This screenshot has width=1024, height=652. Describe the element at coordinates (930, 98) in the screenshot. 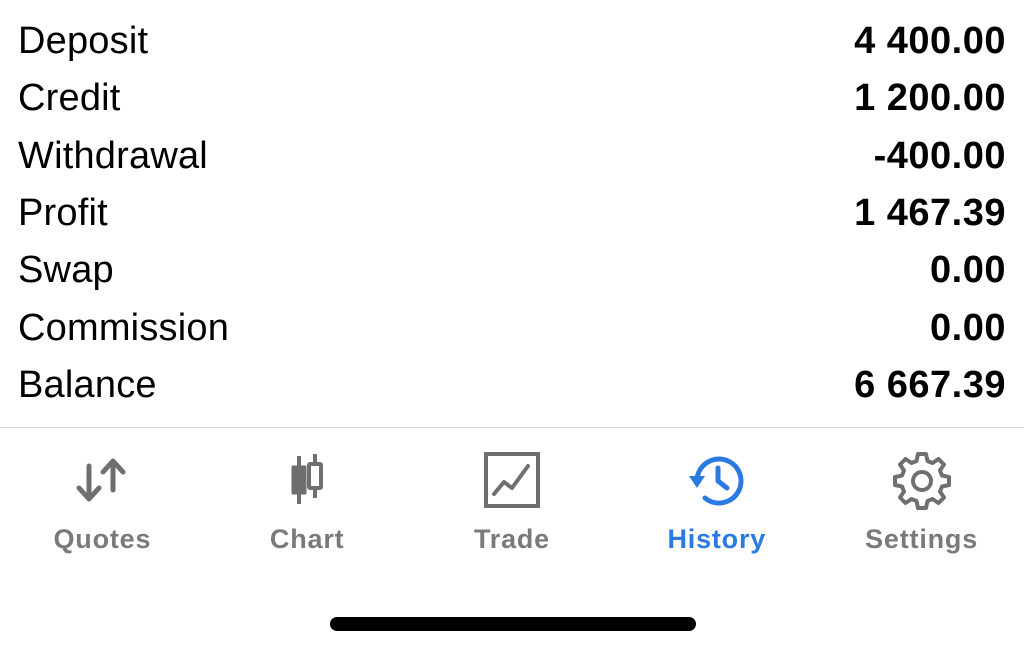

I see `credit-value: 1 200.00` at that location.